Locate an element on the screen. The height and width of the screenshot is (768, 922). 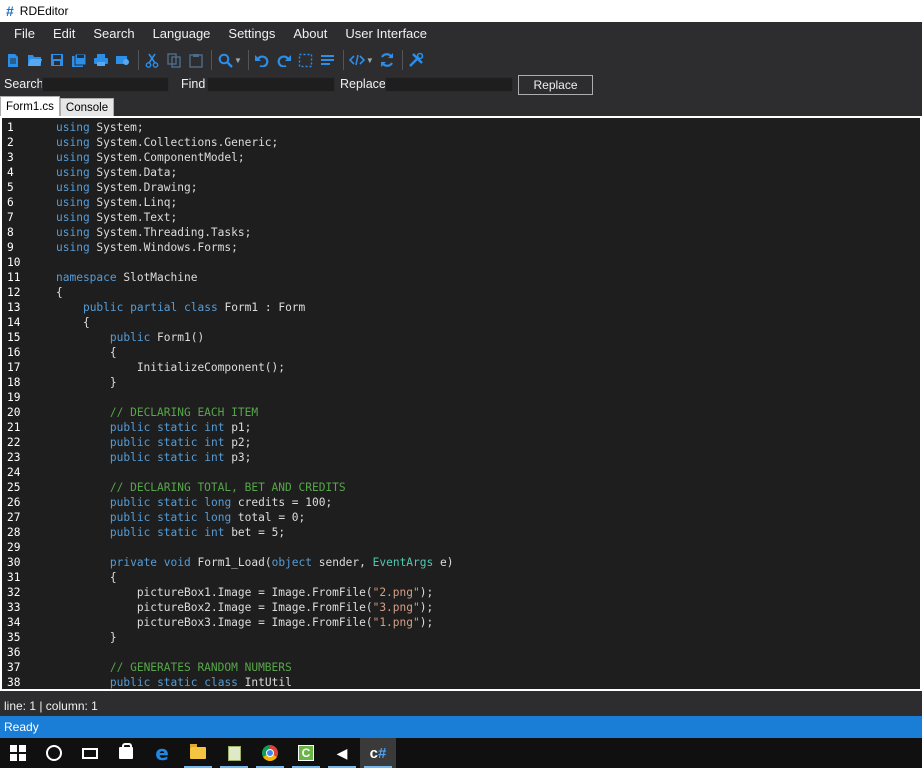
code-text: using System.Text; is located at coordinates (116, 217).